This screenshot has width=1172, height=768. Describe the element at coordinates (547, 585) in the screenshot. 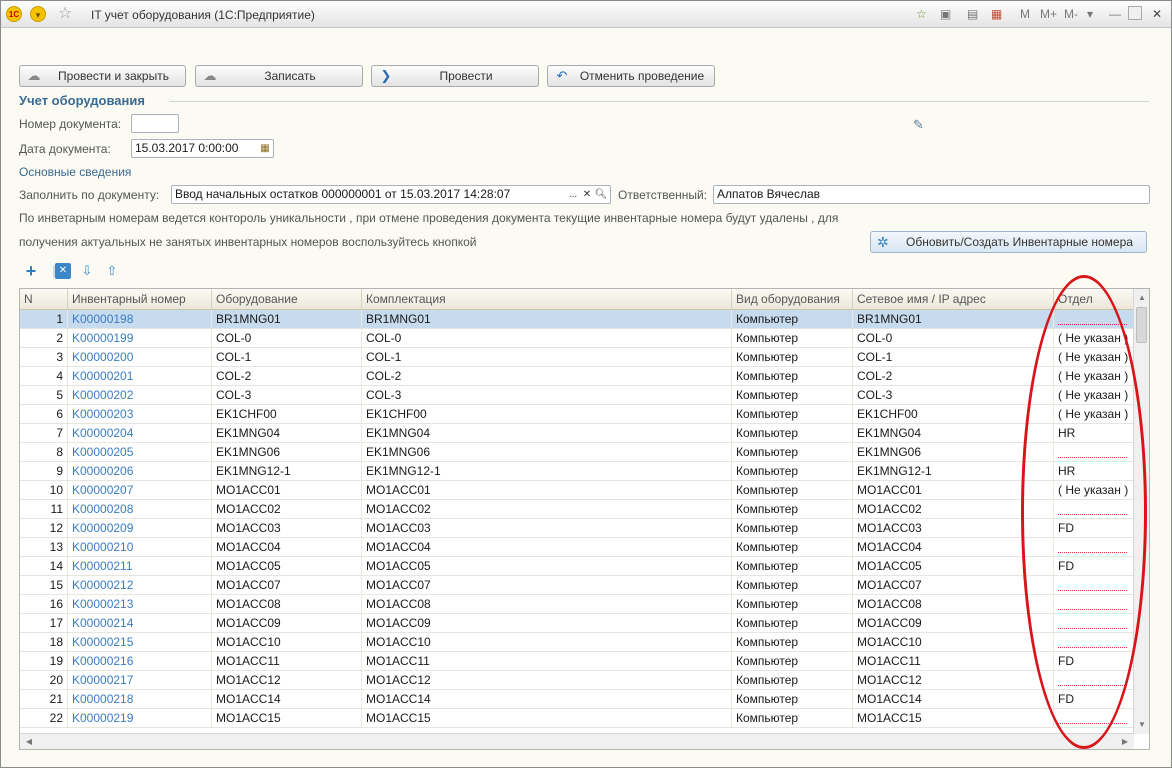

I see `cell-kit: MO1ACC07` at that location.